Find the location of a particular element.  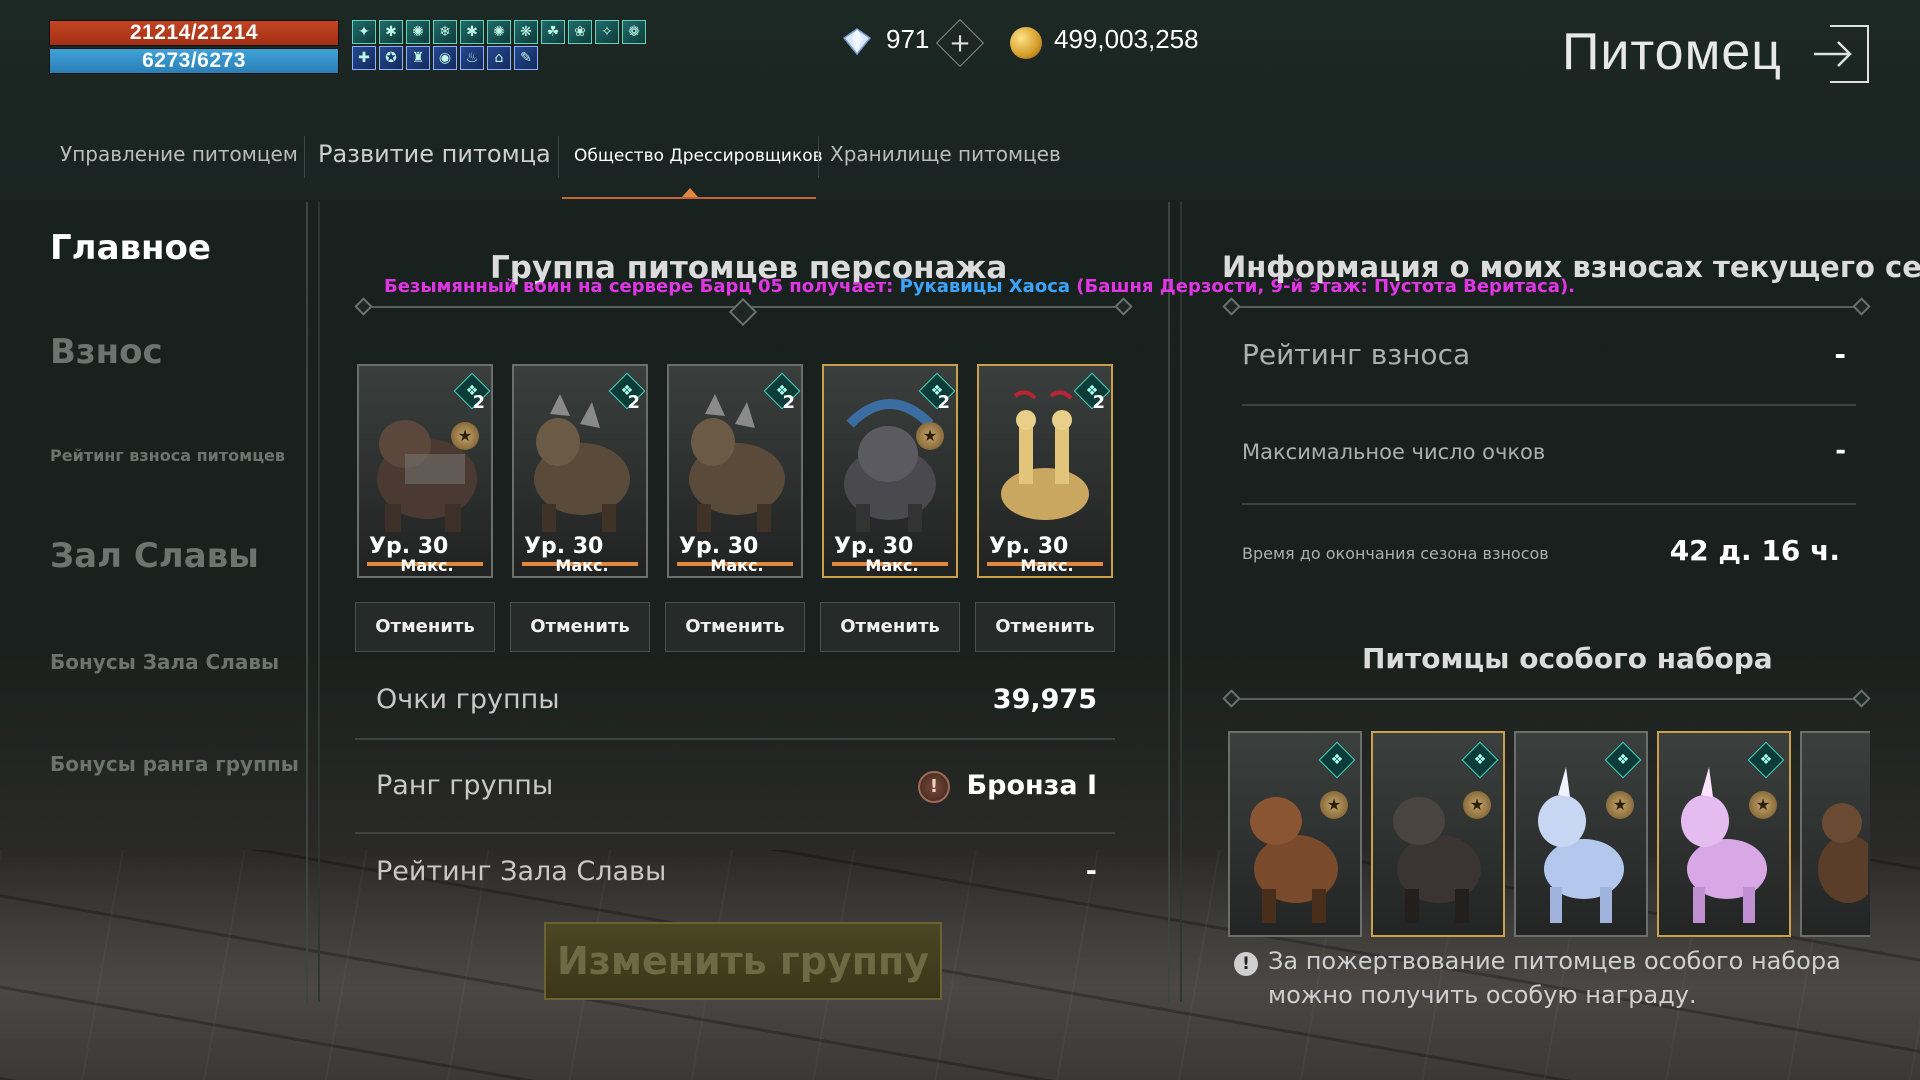

max-points-label: Максимальное число очков is located at coordinates (1394, 452).